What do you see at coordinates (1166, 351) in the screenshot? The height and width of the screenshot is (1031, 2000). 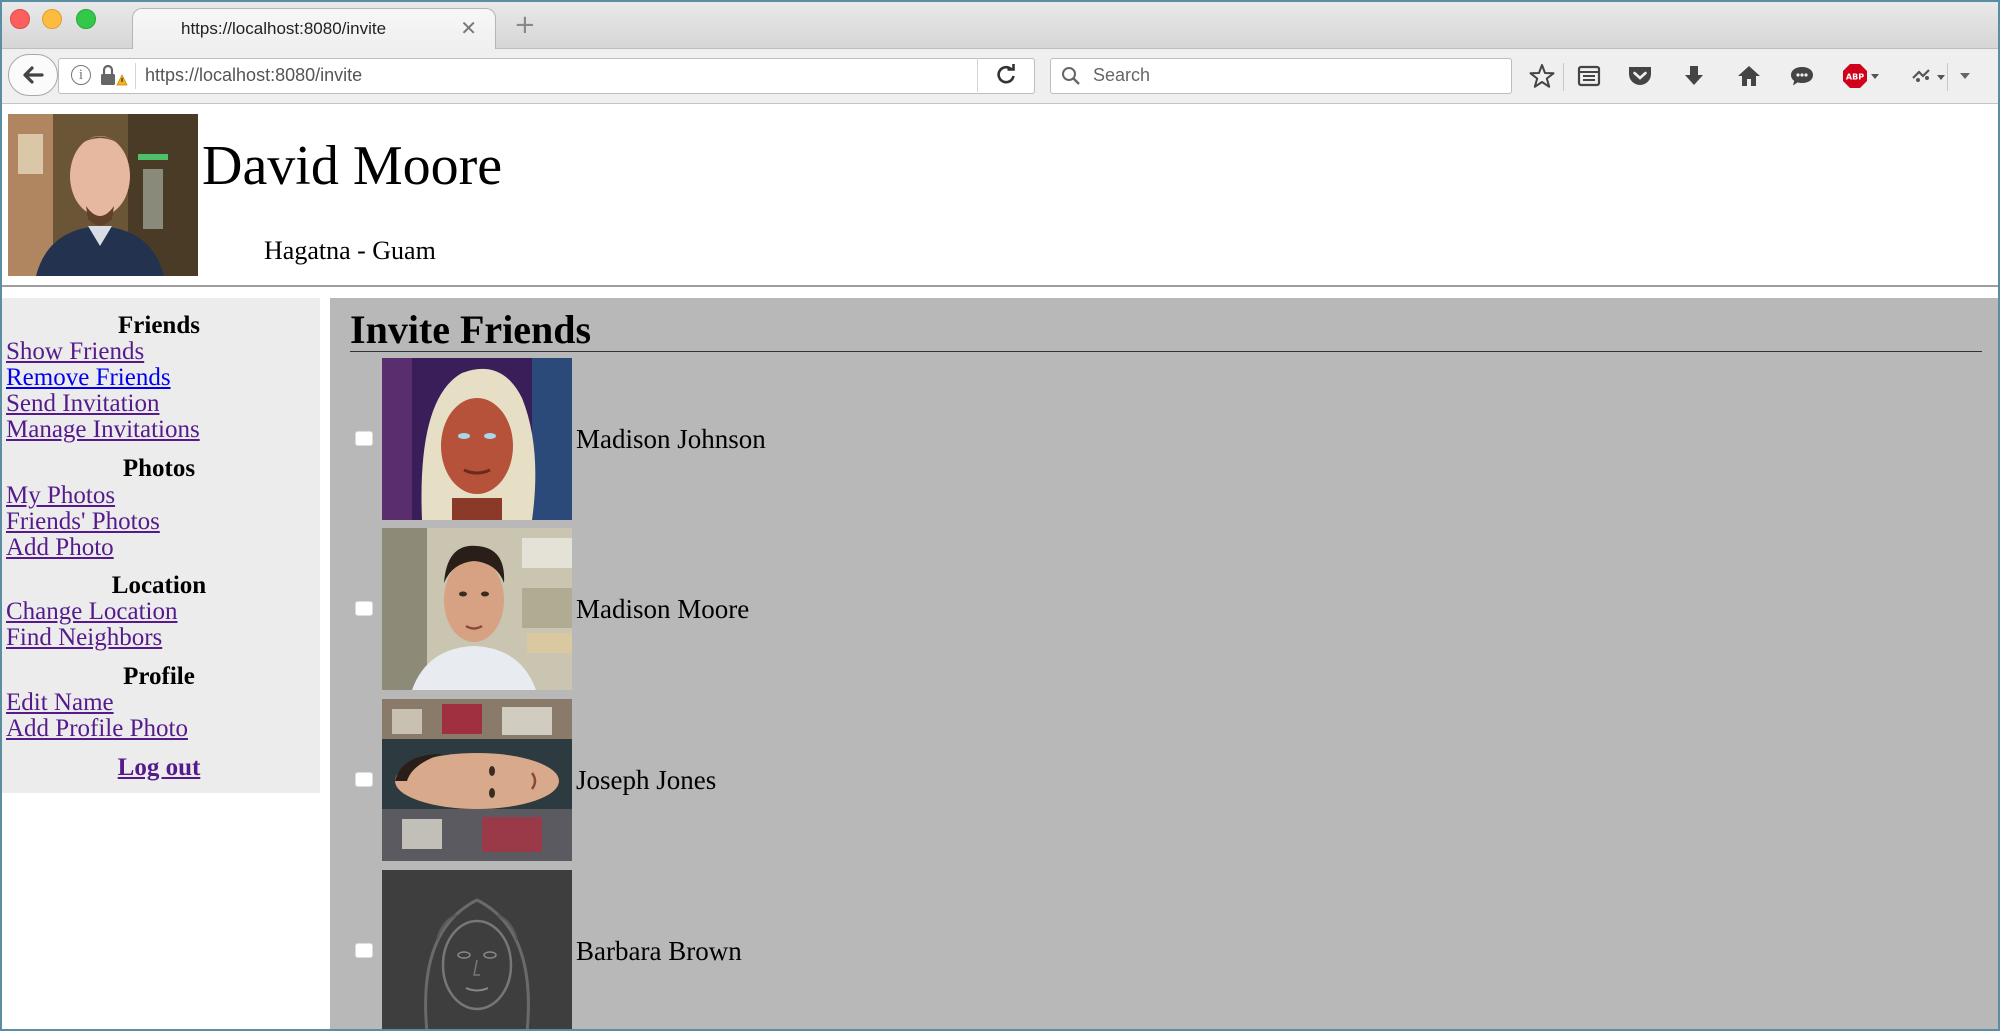 I see `title-divider` at bounding box center [1166, 351].